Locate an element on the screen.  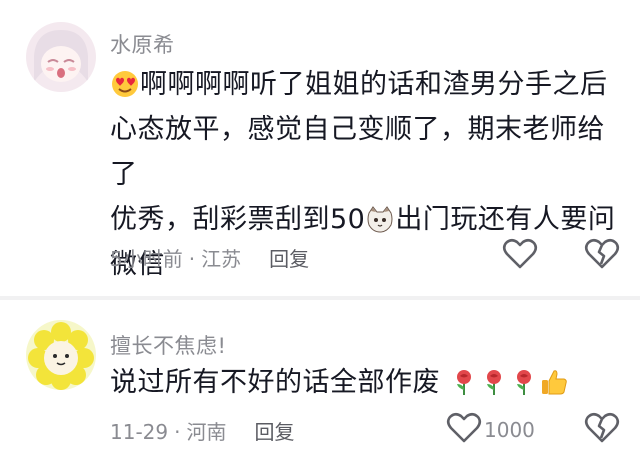
comment-meta: 5小时前 · 江苏 回复 is located at coordinates (209, 257).